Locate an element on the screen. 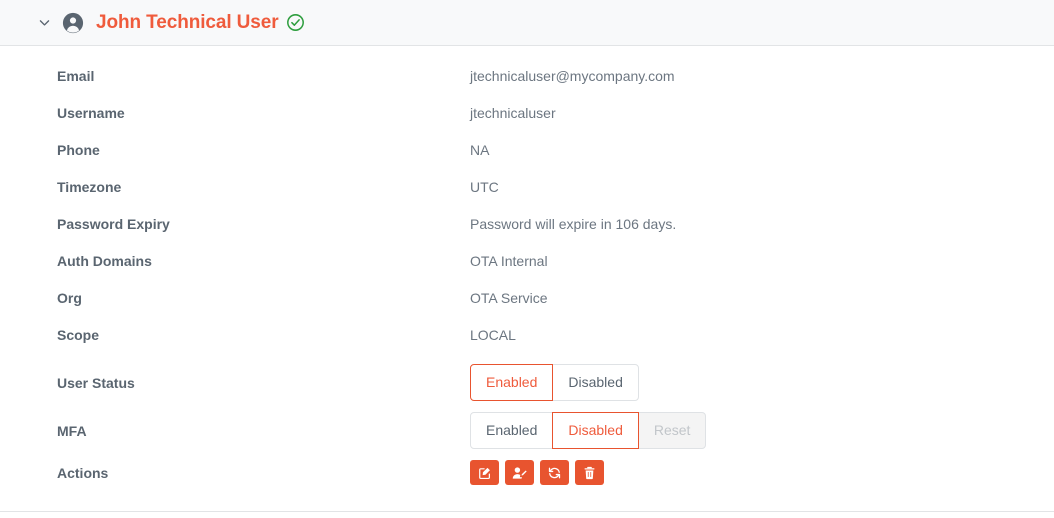  user-status-enabled-button: Enabled is located at coordinates (512, 382).